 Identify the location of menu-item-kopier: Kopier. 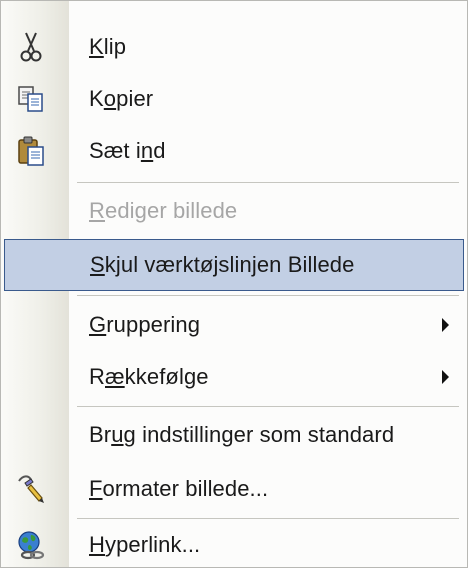
(234, 99).